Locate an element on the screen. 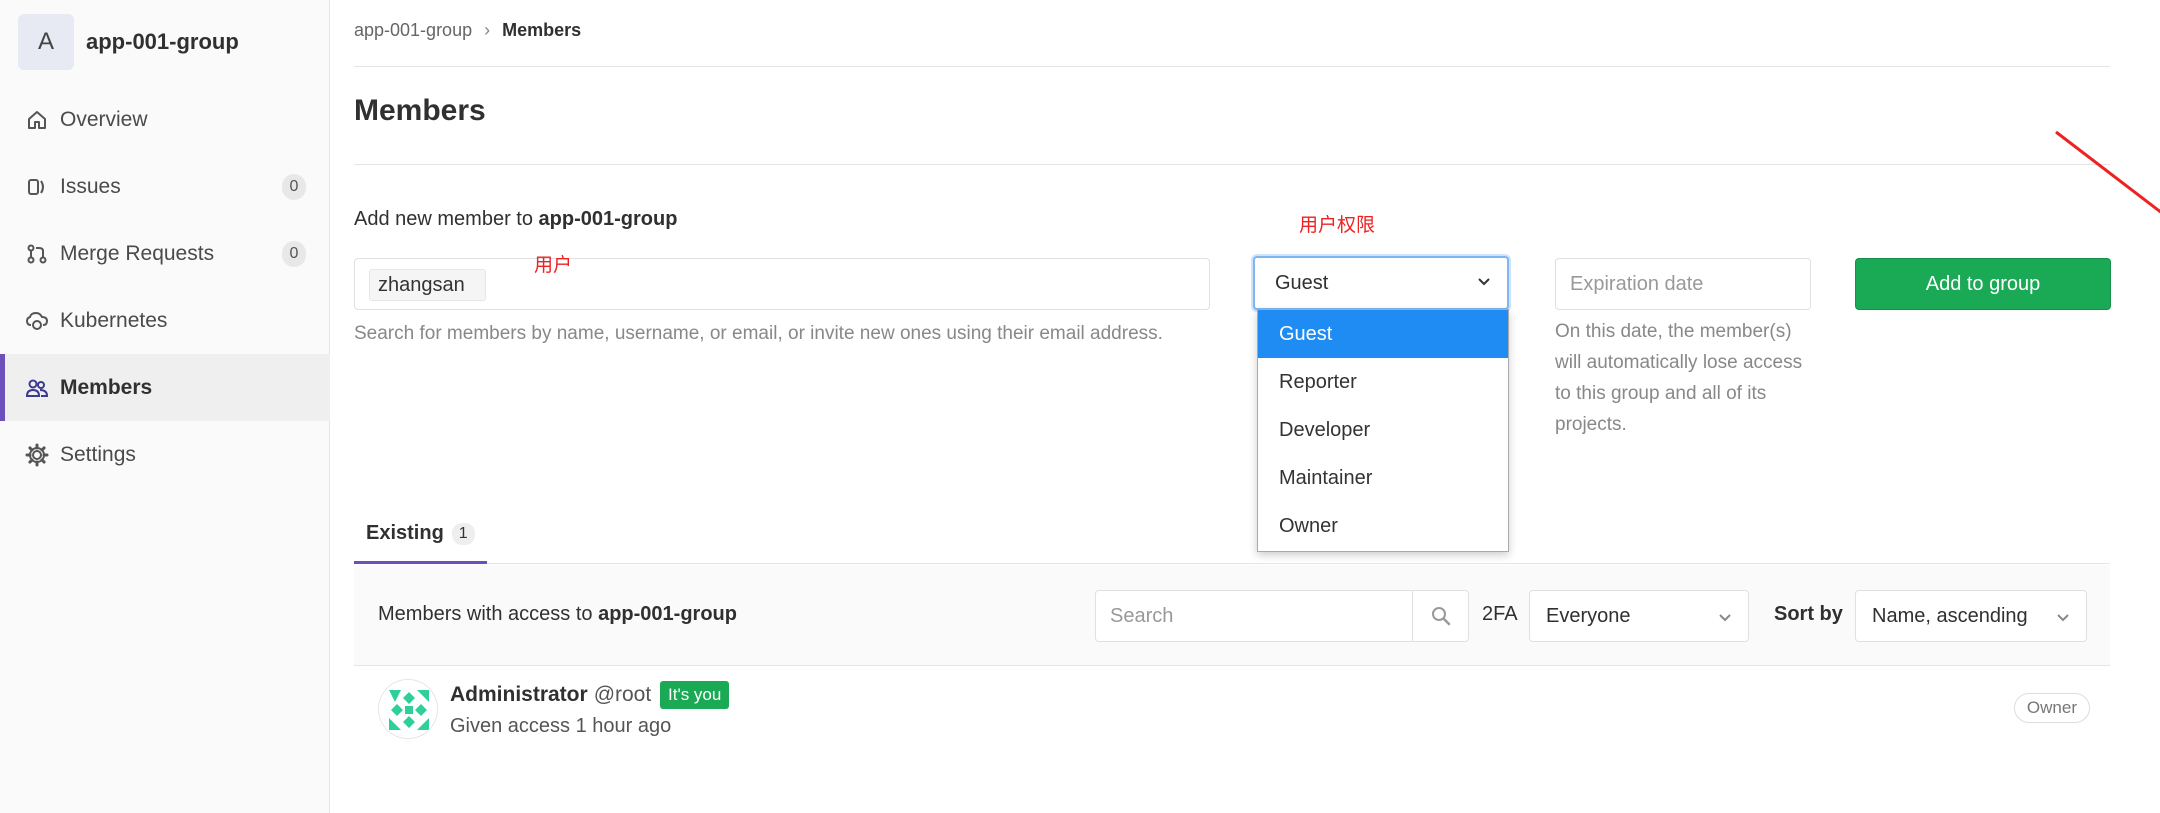 The height and width of the screenshot is (813, 2160). merge-request-icon is located at coordinates (37, 254).